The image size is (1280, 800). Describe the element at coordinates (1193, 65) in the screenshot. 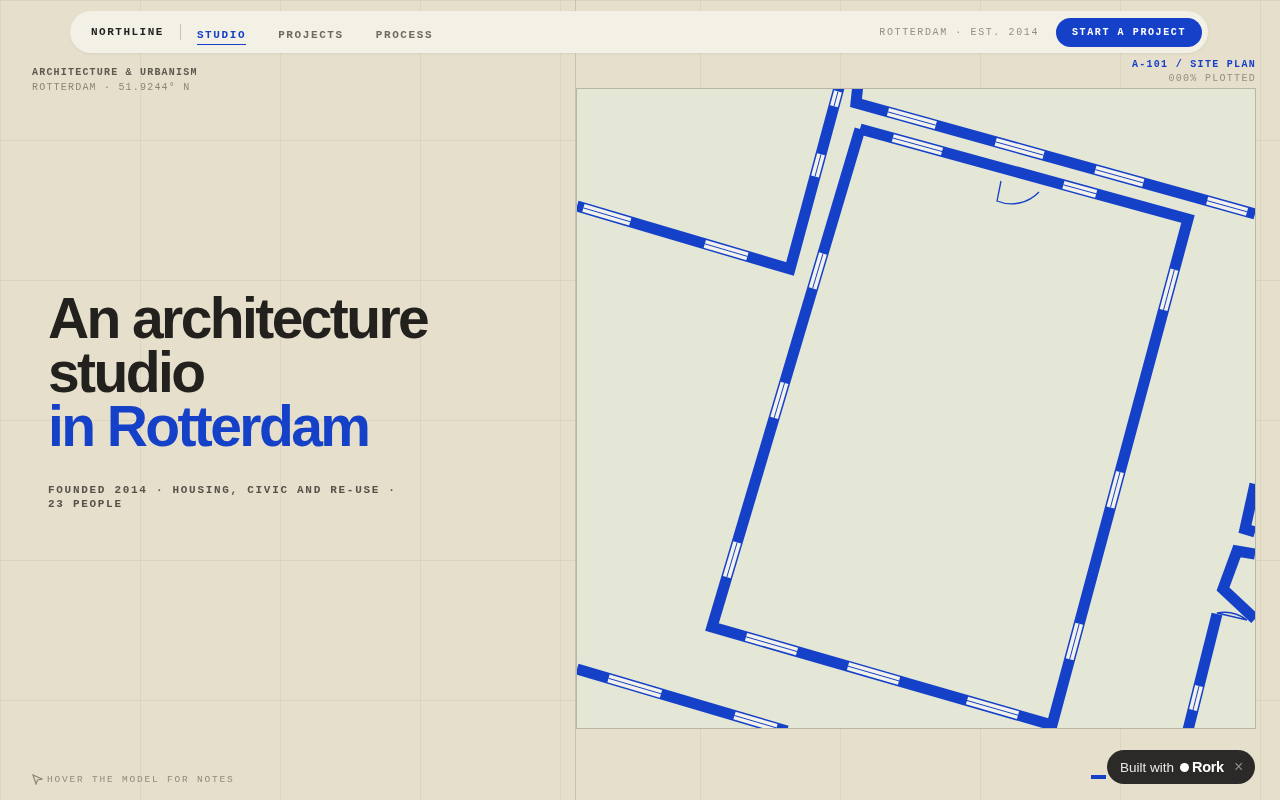

I see `sheet-label: A-101 / SITE PLAN` at that location.